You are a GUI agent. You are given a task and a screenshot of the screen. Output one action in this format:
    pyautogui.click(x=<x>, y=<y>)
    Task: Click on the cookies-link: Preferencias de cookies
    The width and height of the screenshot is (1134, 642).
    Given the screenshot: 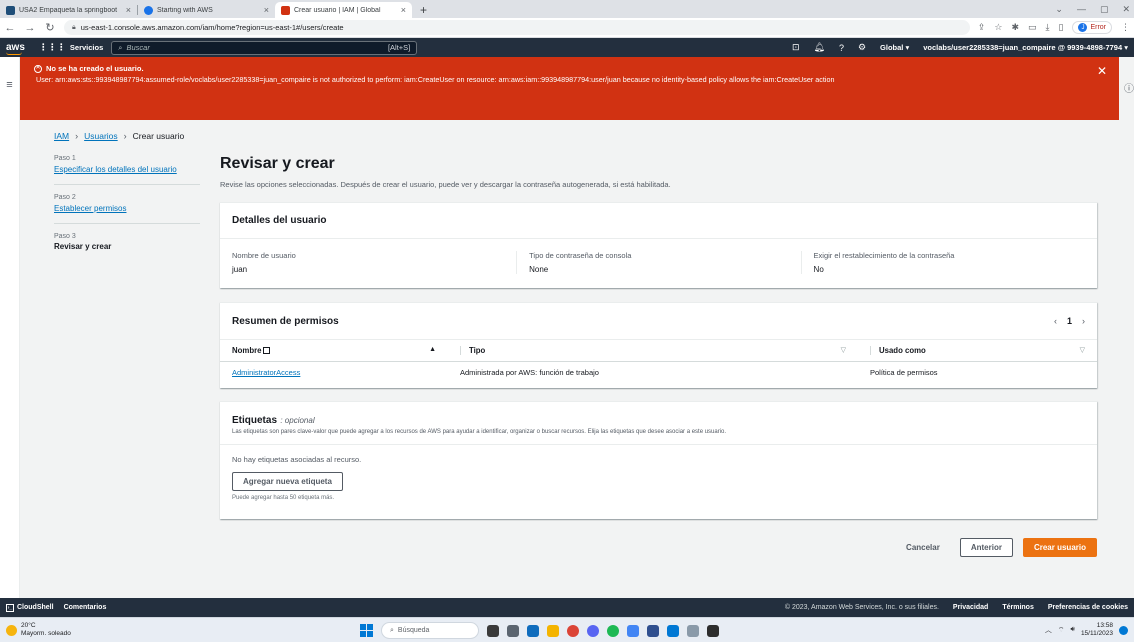 What is the action you would take?
    pyautogui.click(x=1088, y=607)
    